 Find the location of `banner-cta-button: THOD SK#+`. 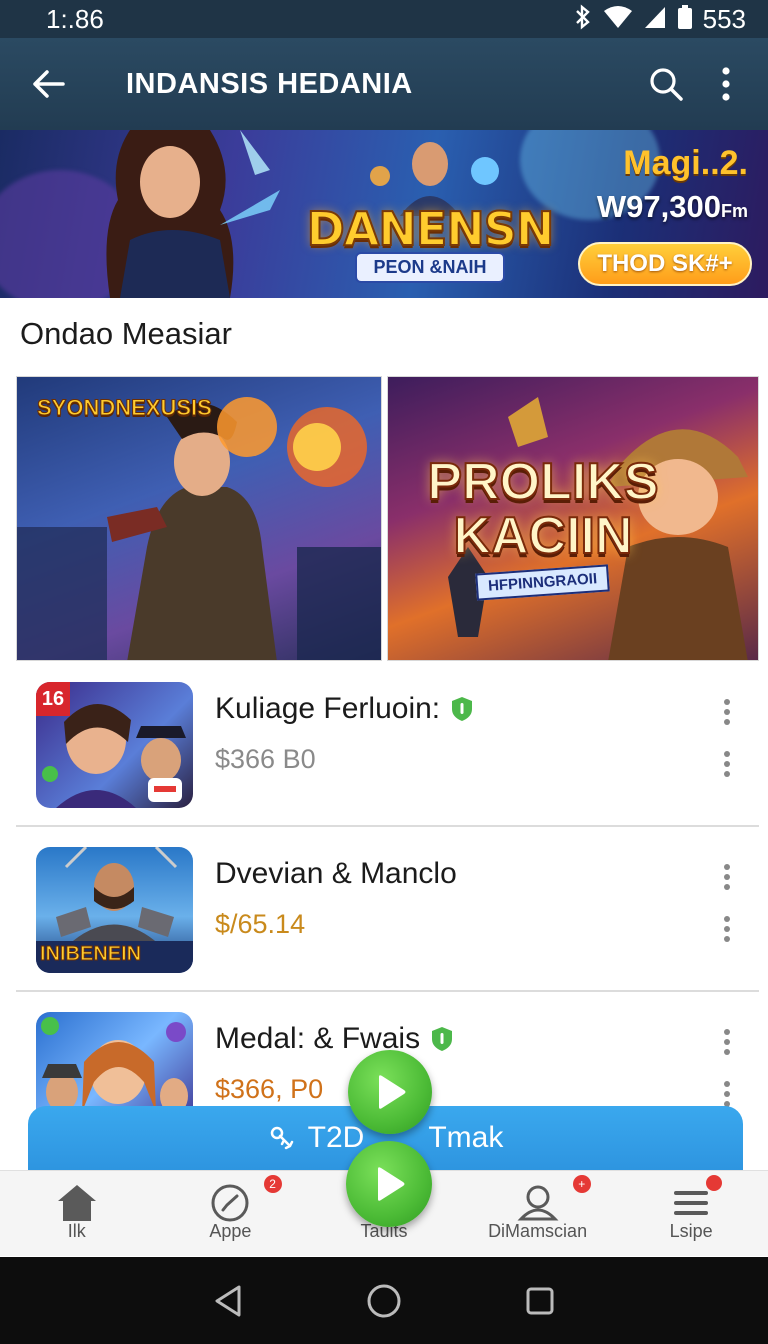

banner-cta-button: THOD SK#+ is located at coordinates (665, 264).